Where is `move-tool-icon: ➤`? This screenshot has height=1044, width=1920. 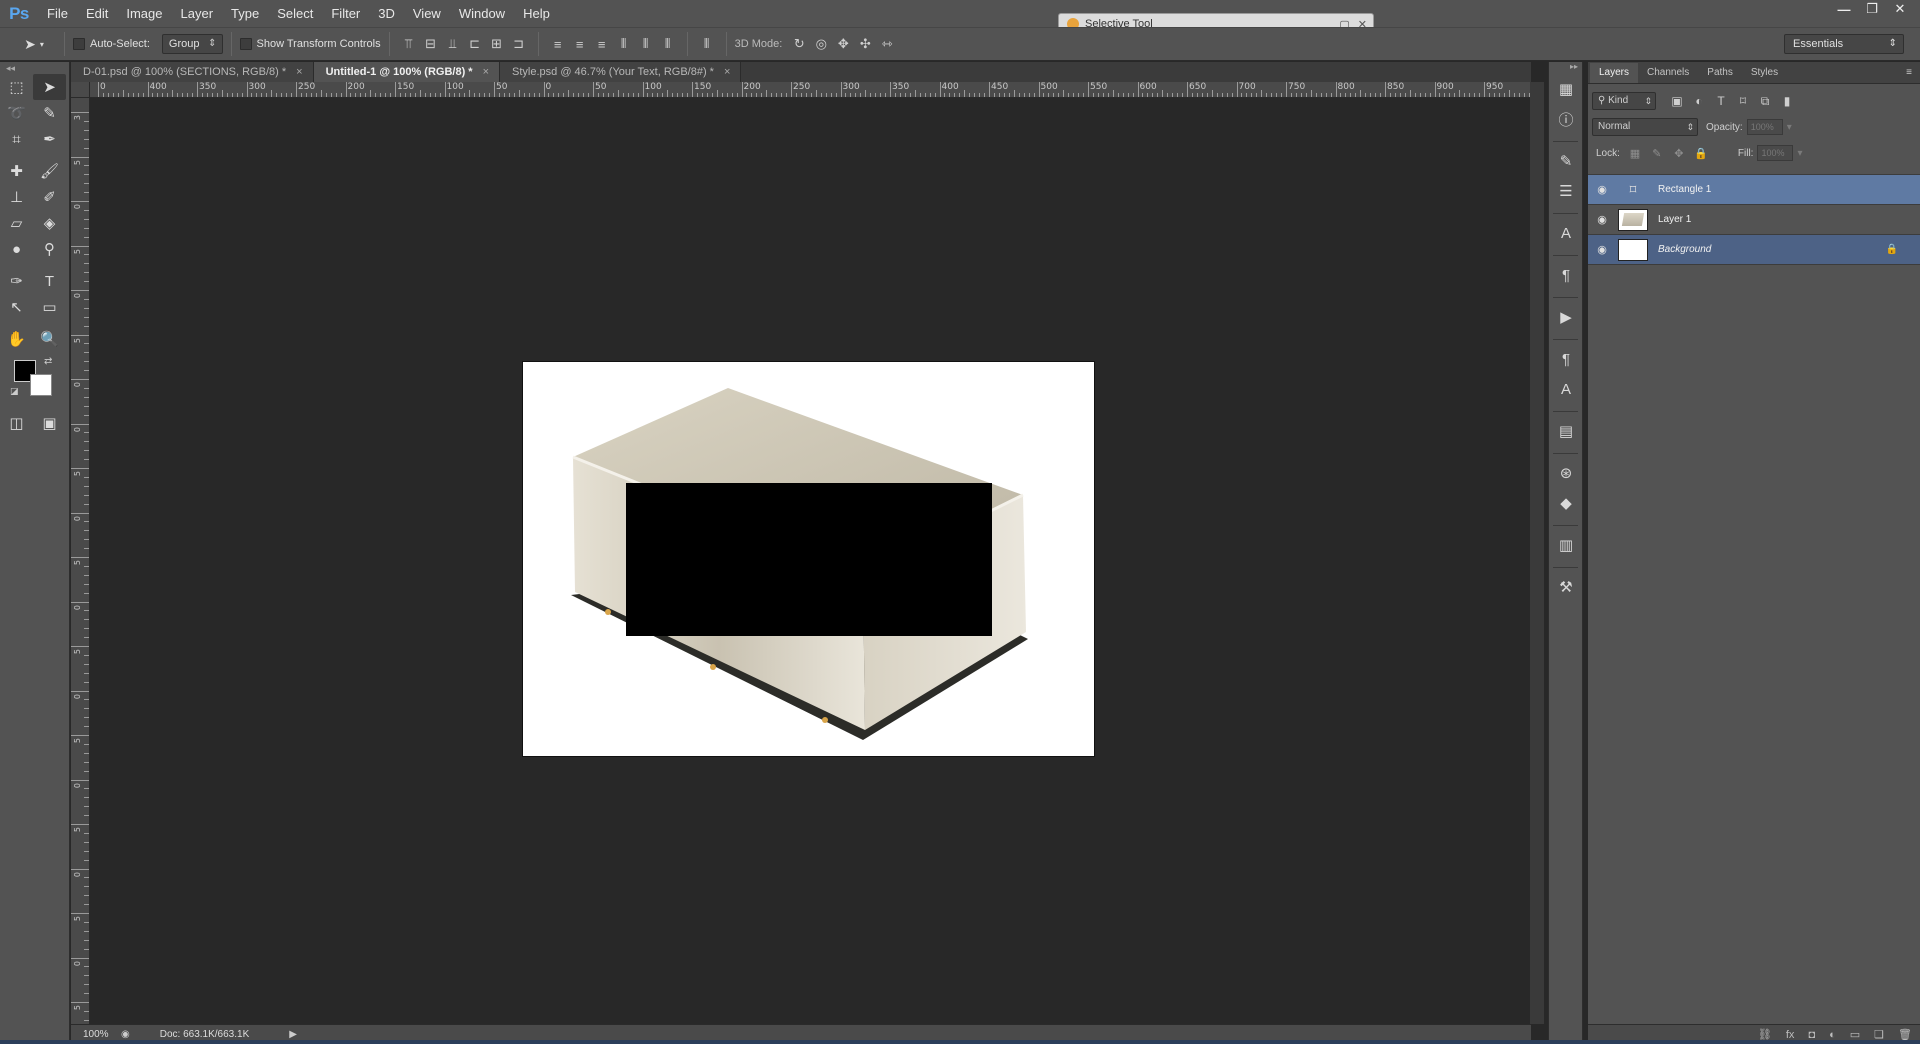
move-tool-icon: ➤ is located at coordinates (49, 87).